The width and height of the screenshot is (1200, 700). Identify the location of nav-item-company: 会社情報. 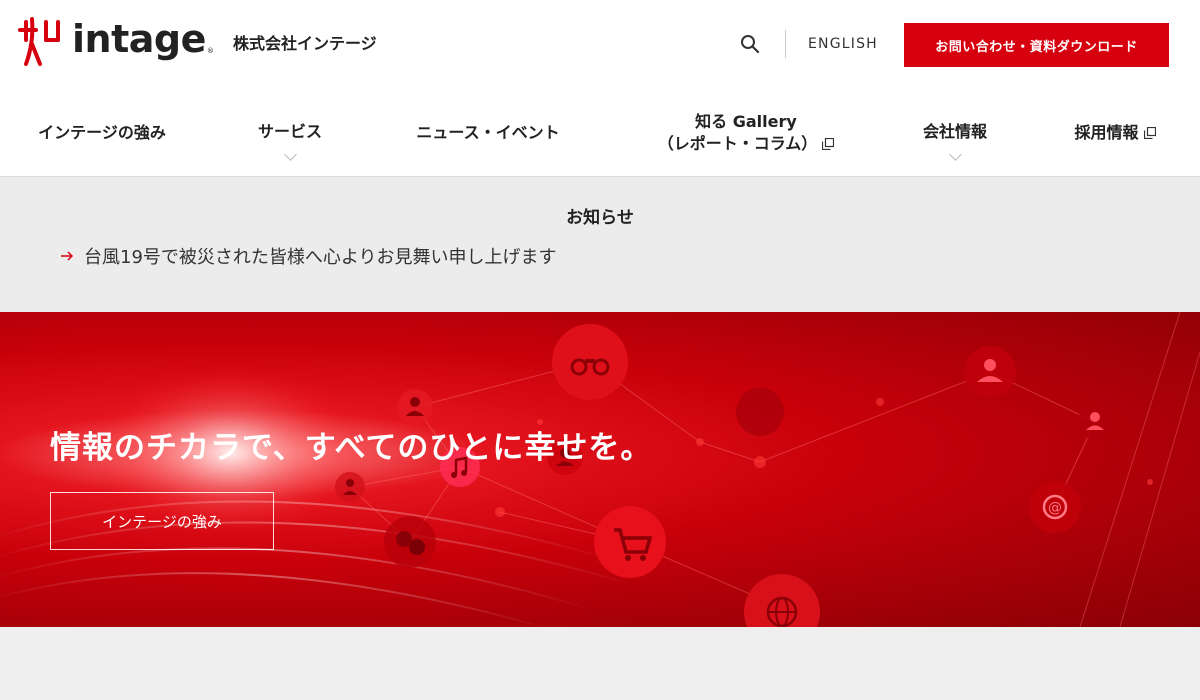
(955, 133).